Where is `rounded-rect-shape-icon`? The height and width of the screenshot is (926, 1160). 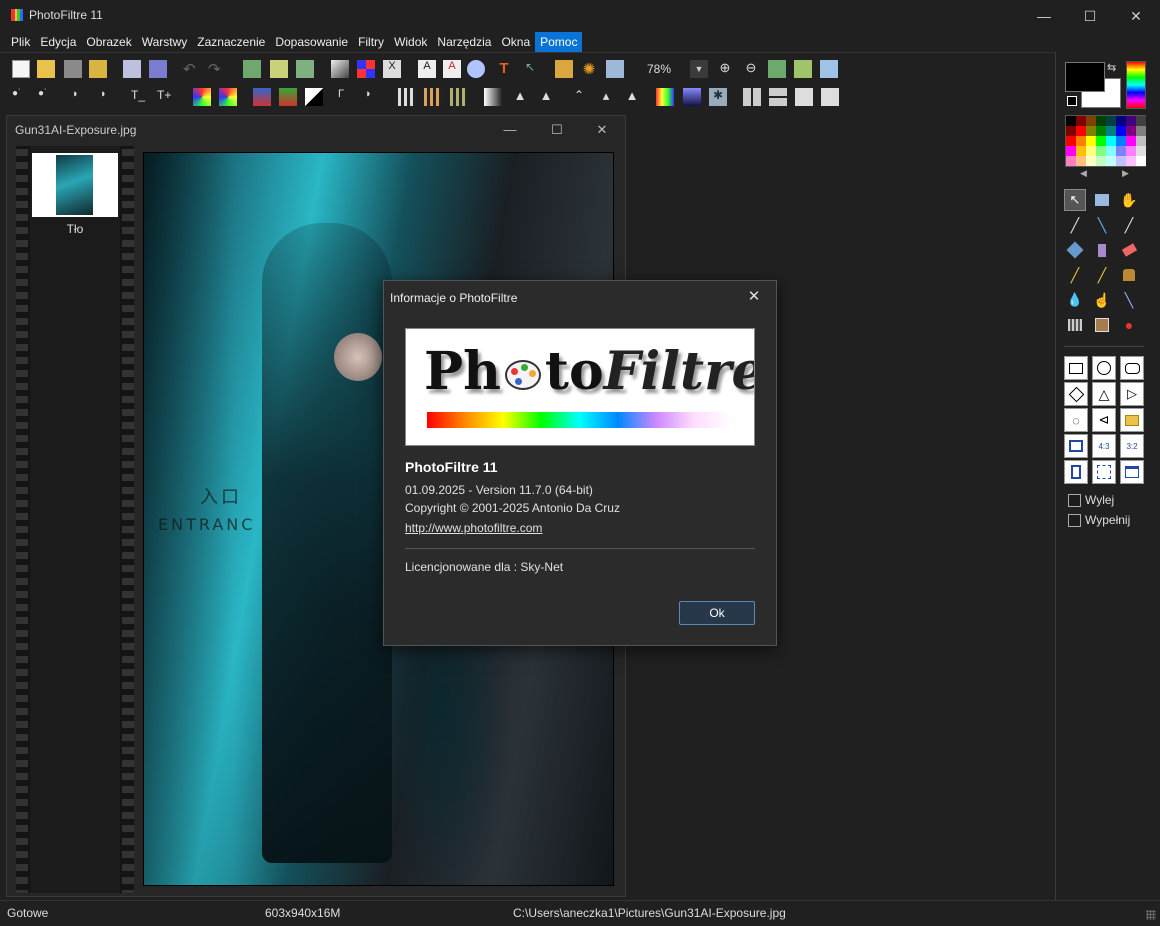 rounded-rect-shape-icon is located at coordinates (1132, 368).